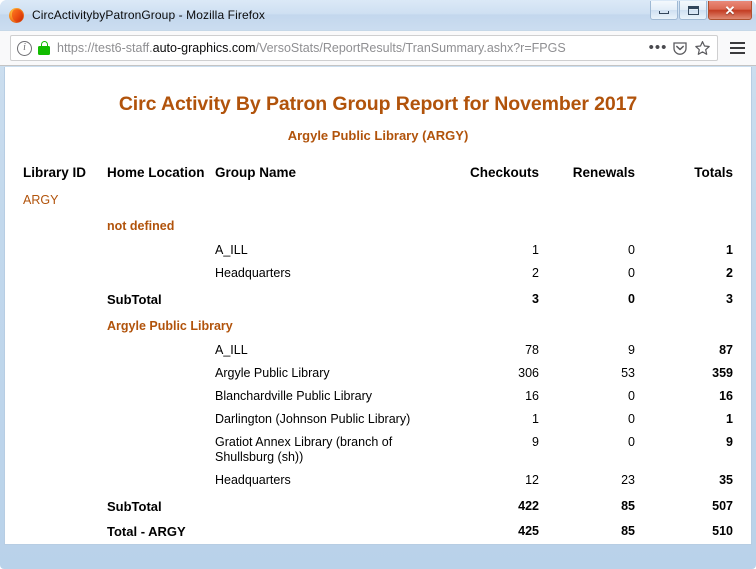 Image resolution: width=756 pixels, height=569 pixels. I want to click on address-bar-actions: •••, so click(678, 48).